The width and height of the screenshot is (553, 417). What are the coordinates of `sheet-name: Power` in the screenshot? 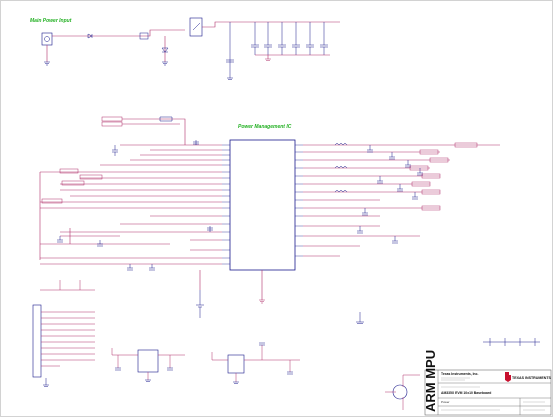 It's located at (445, 402).